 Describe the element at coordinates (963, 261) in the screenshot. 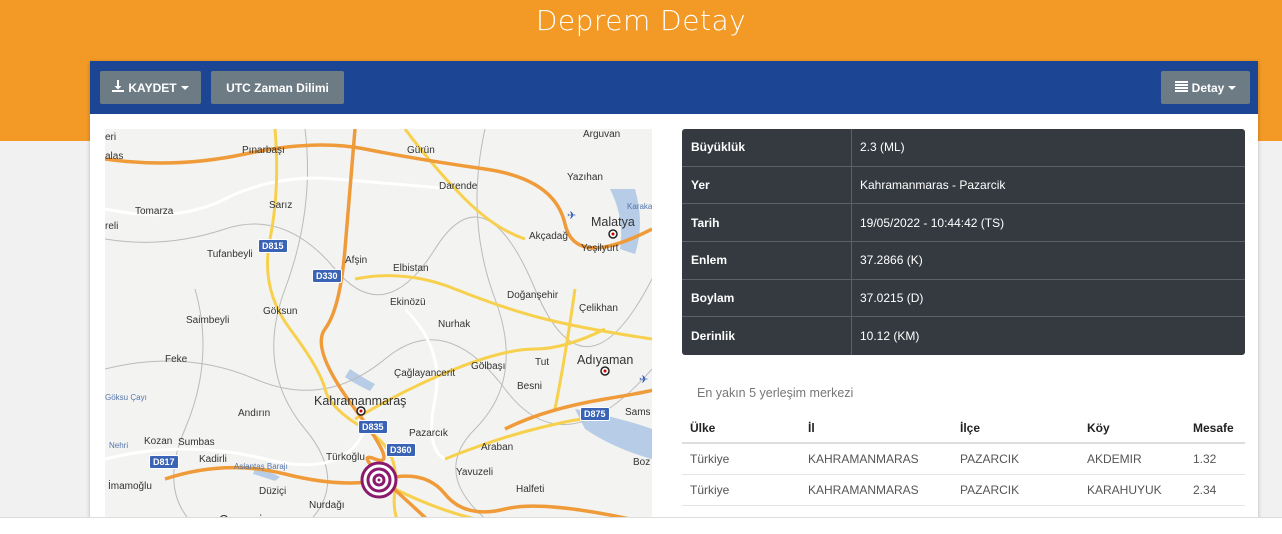

I see `info-row-latitude: Enlem 37.2866 (K)` at that location.